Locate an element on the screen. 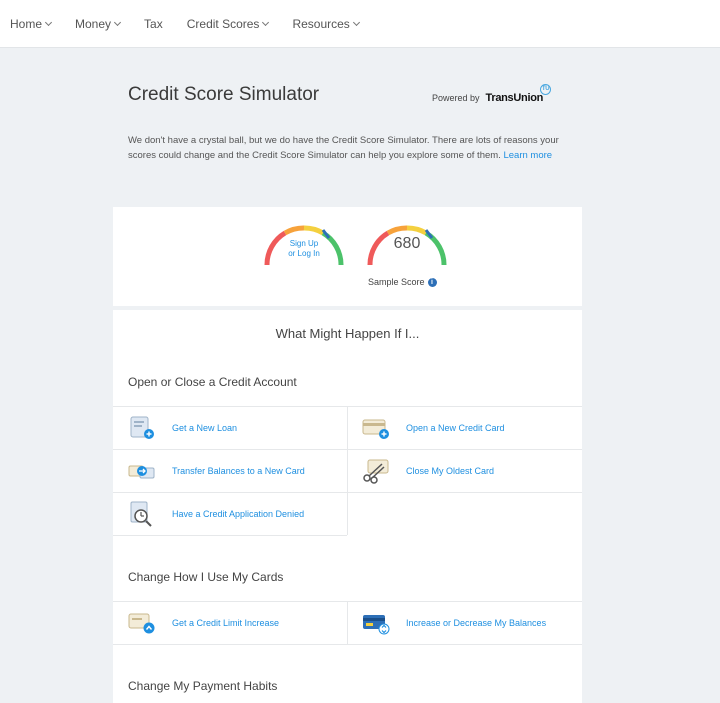 The image size is (720, 703). option-close-oldest-card: Close My Oldest Card is located at coordinates (428, 471).